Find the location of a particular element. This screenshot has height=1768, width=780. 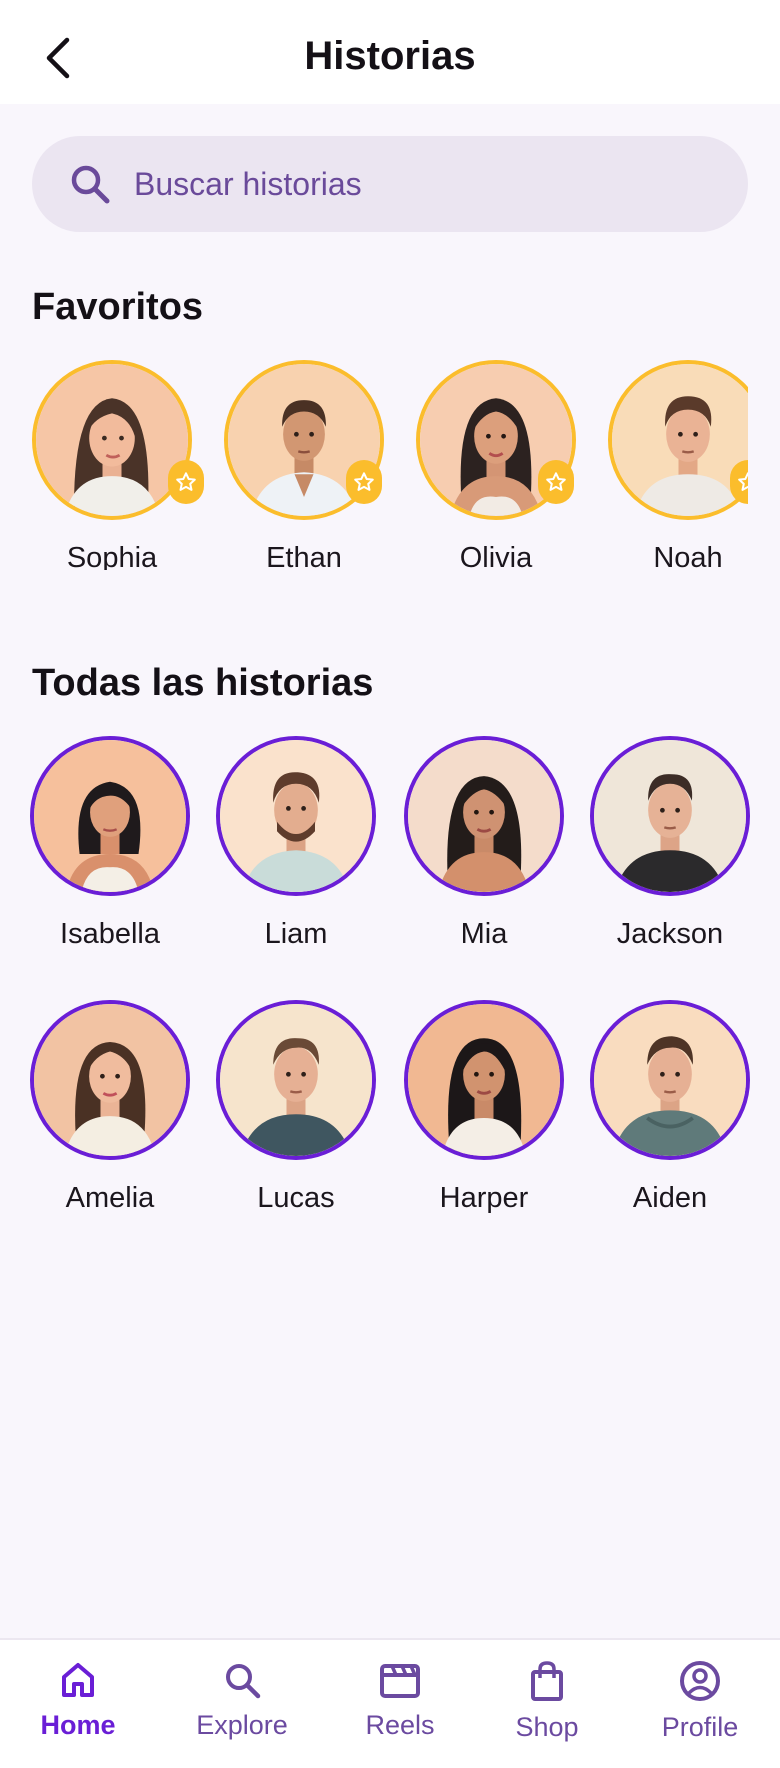

story-name: Amelia is located at coordinates (110, 1198).